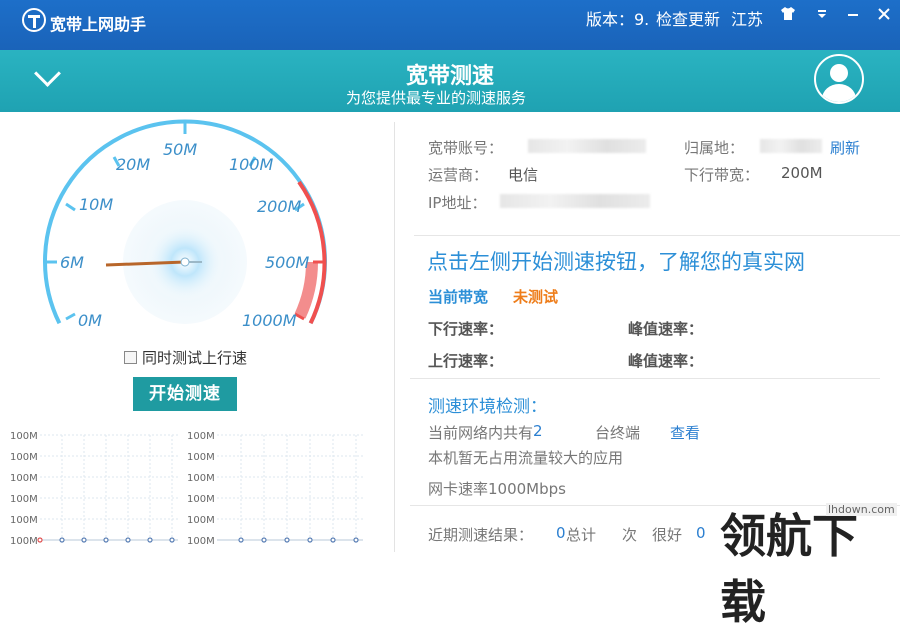 The image size is (900, 632). I want to click on isp-label: 运营商：, so click(458, 175).